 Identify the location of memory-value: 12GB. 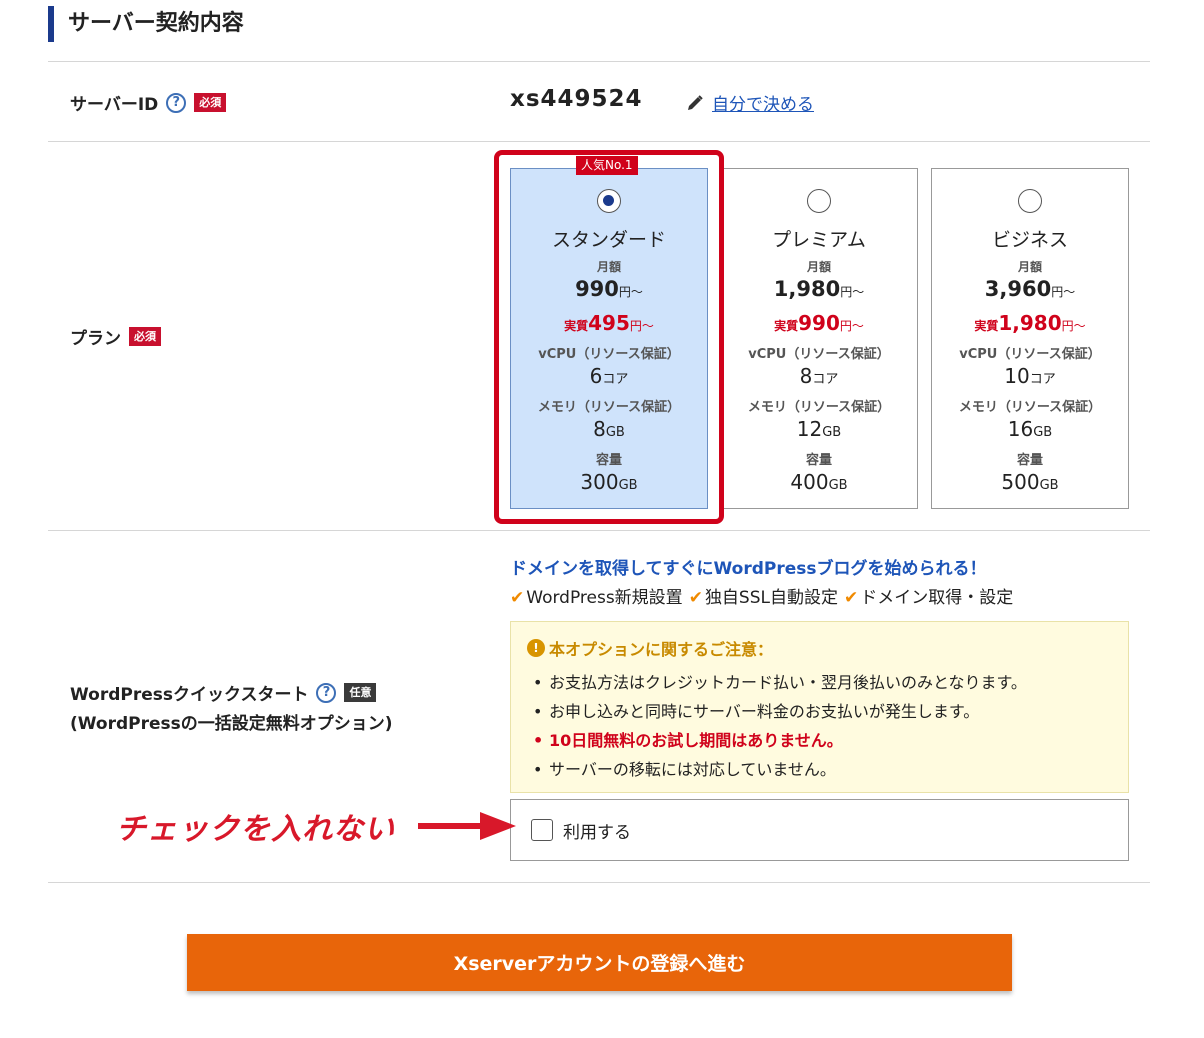
(819, 429).